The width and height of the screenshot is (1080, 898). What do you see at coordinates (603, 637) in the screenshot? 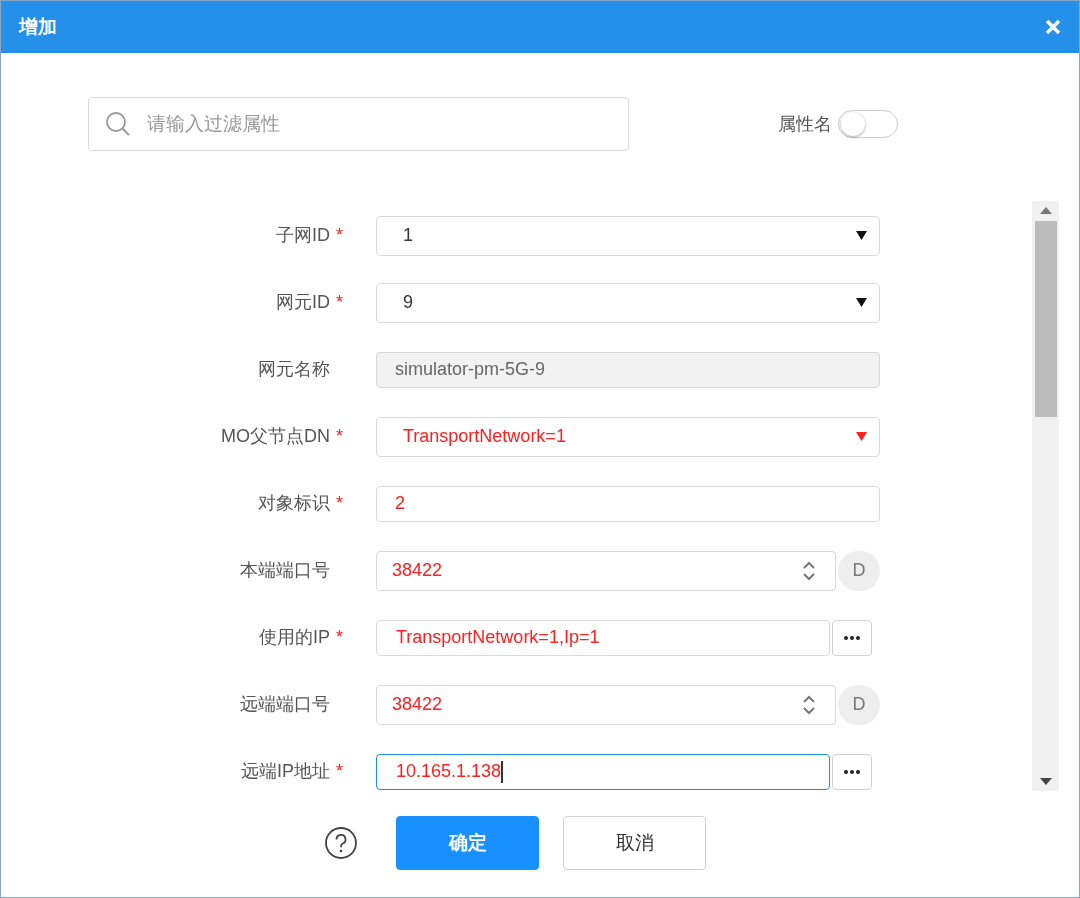
I see `input-field: TransportNetwork=1,Ip=1` at bounding box center [603, 637].